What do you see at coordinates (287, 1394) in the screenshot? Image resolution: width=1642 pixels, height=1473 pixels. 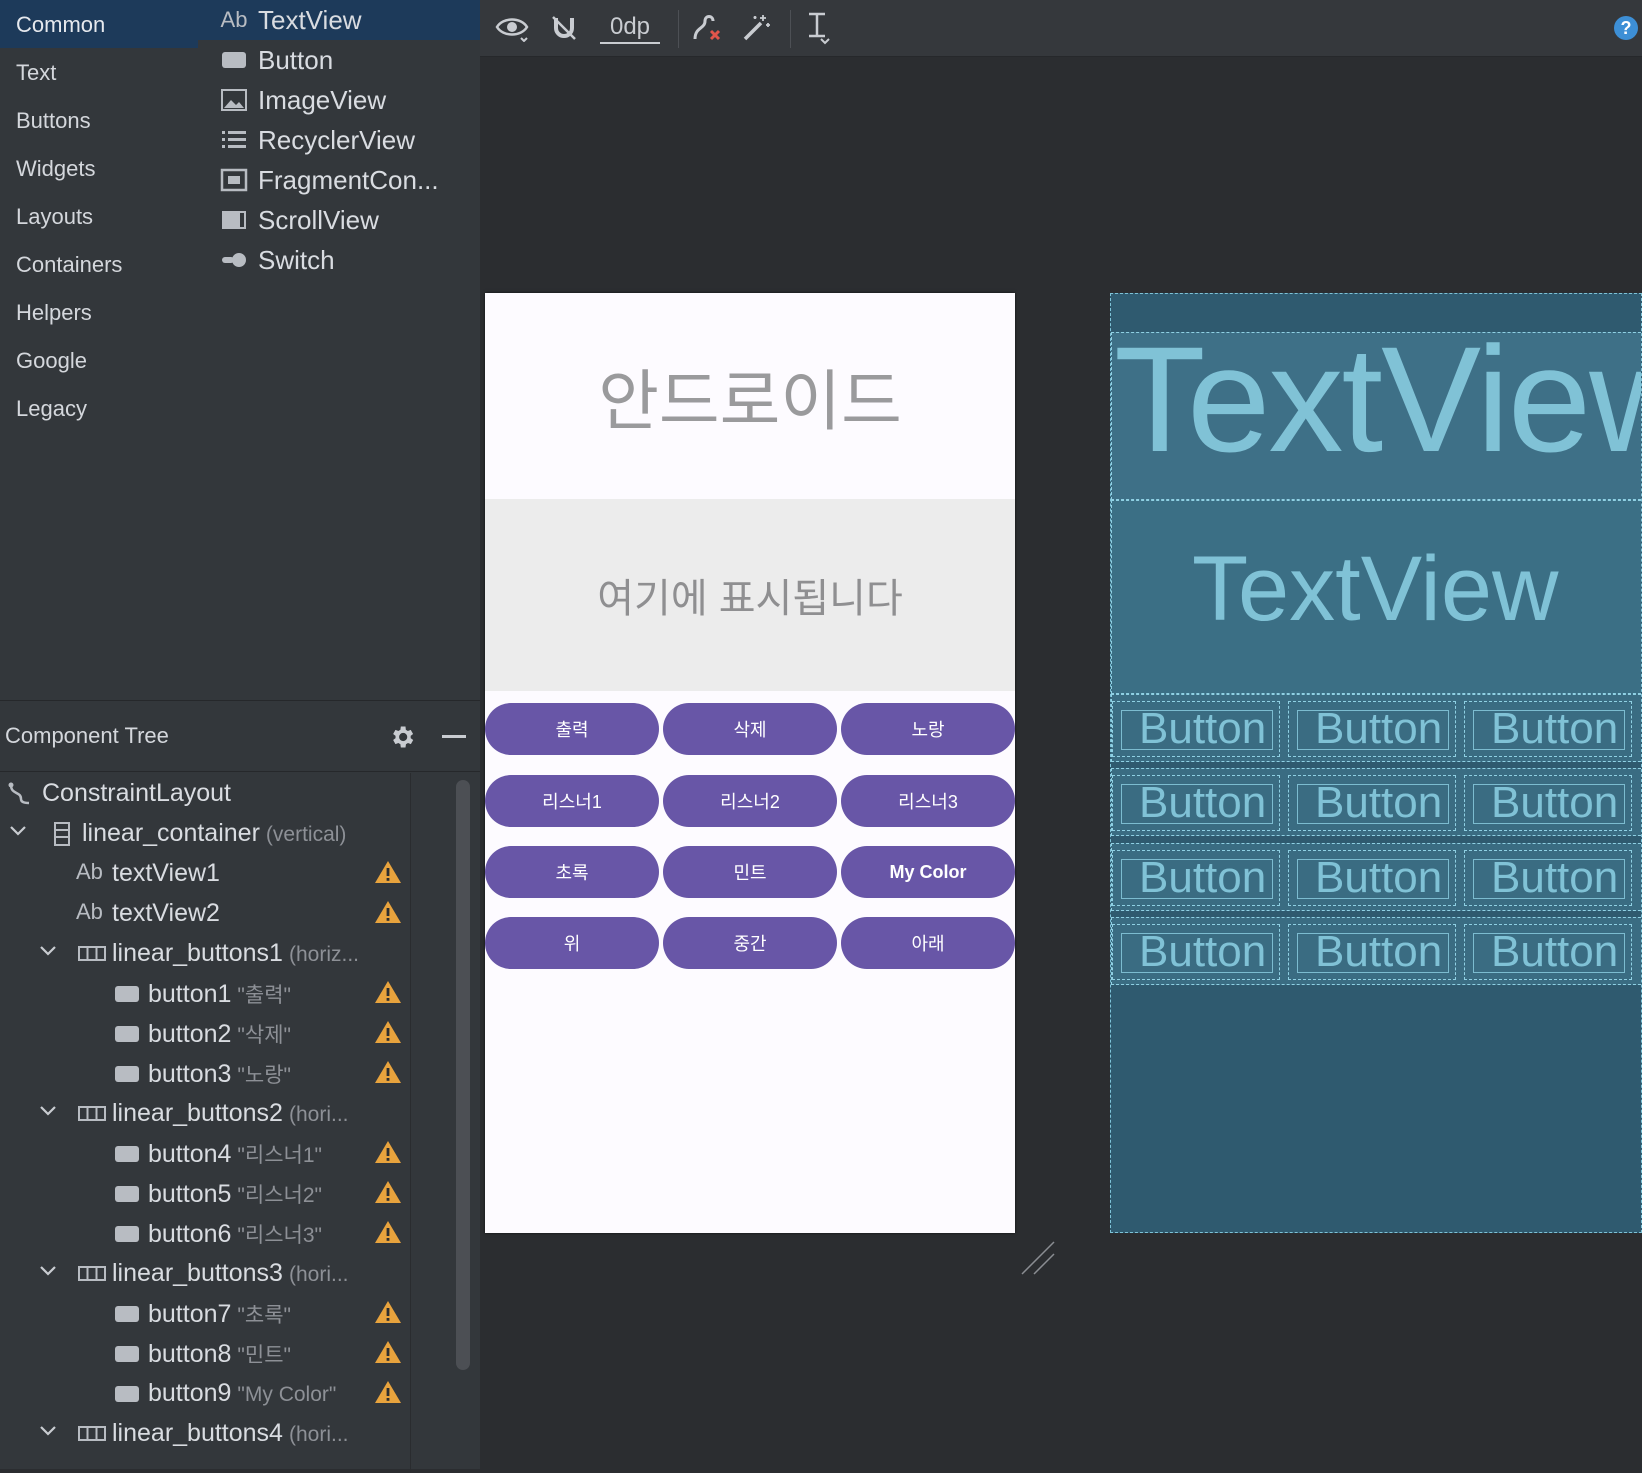 I see `tree-row-hint: "My Color"` at bounding box center [287, 1394].